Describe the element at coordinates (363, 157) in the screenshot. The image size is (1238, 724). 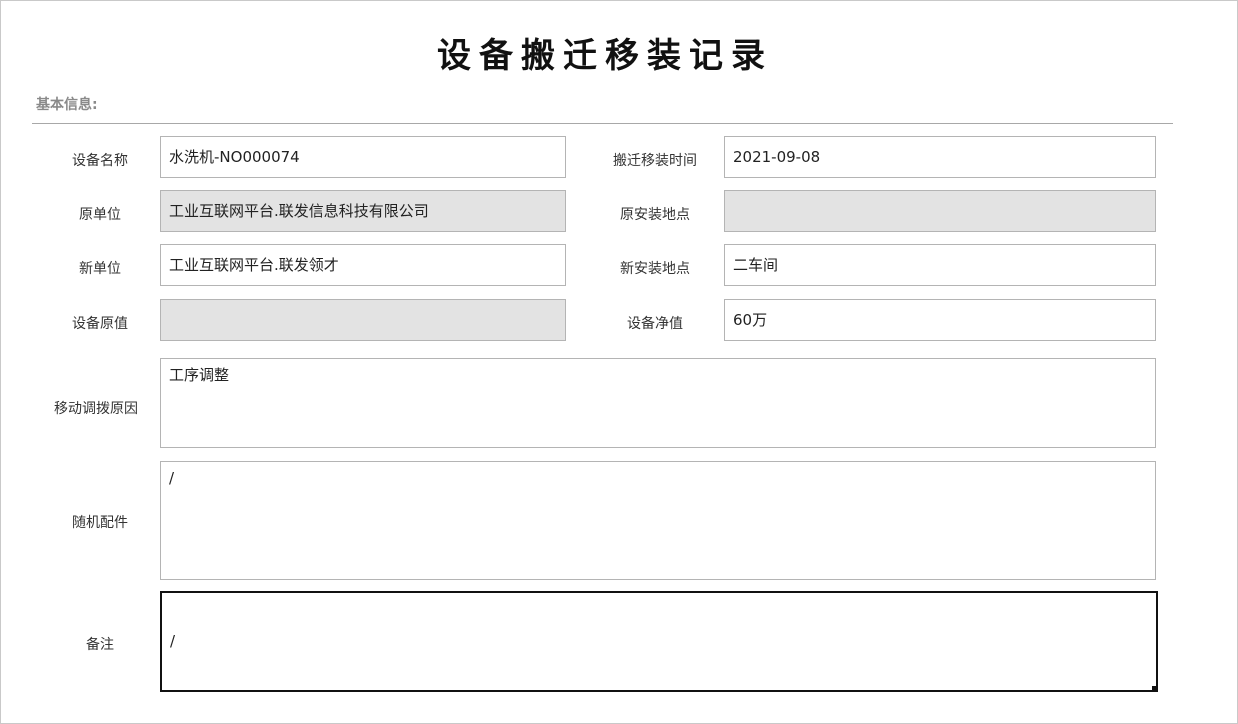
I see `device-name-field: 水洗机-NO000074` at that location.